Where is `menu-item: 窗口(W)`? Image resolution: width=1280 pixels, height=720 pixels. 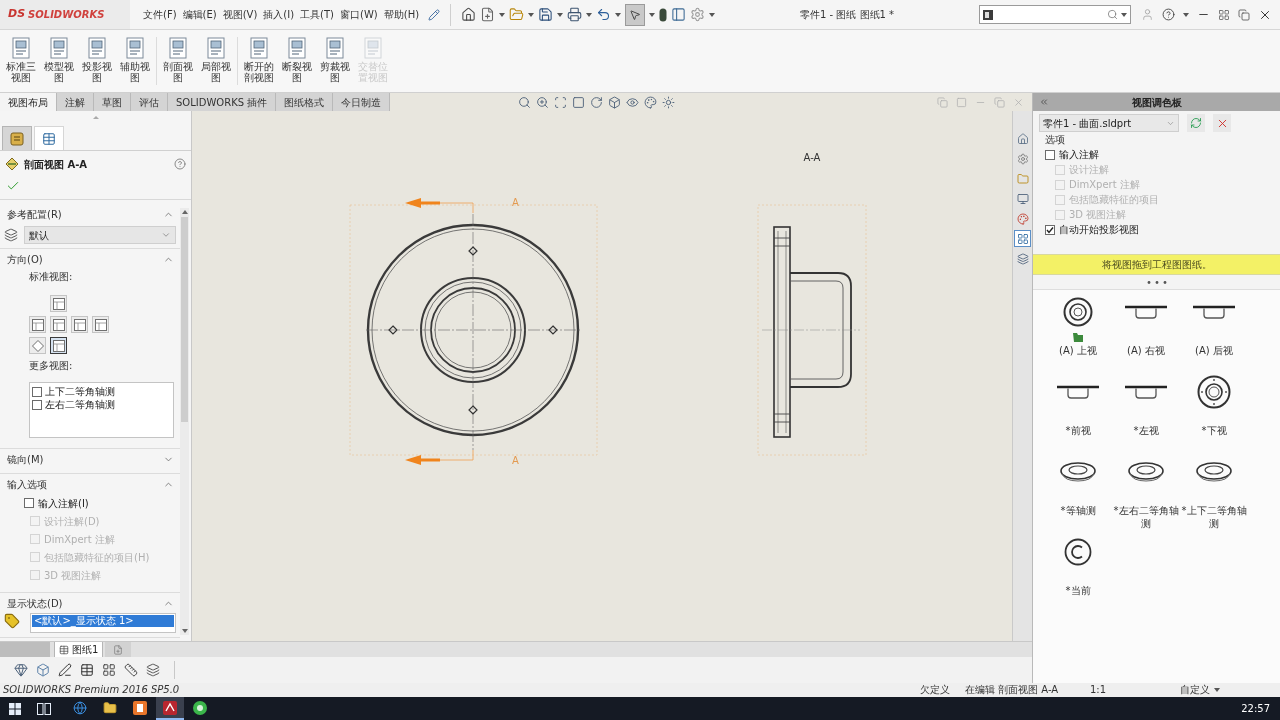 menu-item: 窗口(W) is located at coordinates (359, 14).